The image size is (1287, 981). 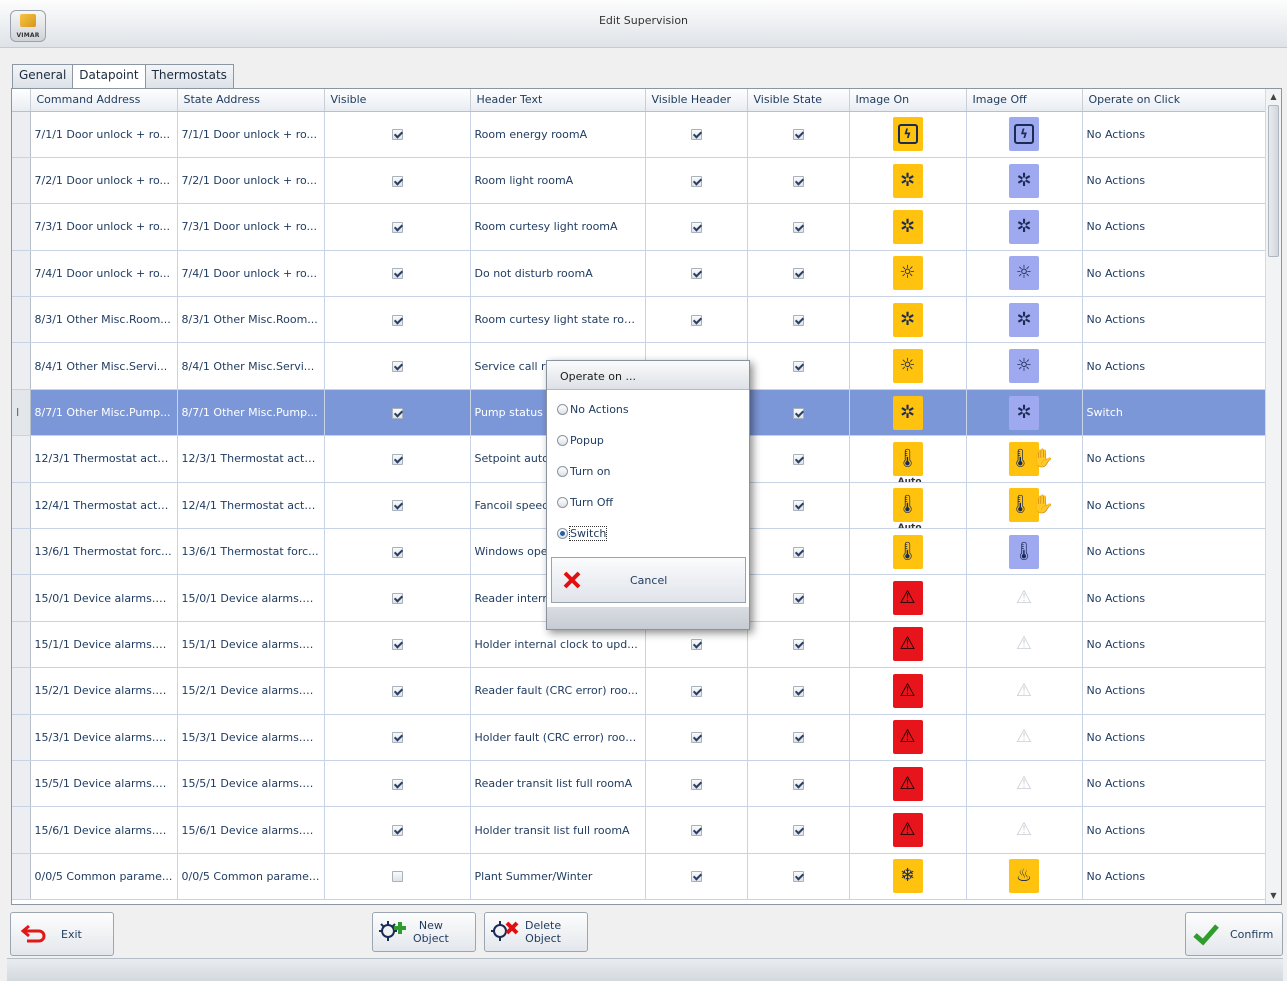 What do you see at coordinates (558, 134) in the screenshot?
I see `header-text-cell: Room energy roomA` at bounding box center [558, 134].